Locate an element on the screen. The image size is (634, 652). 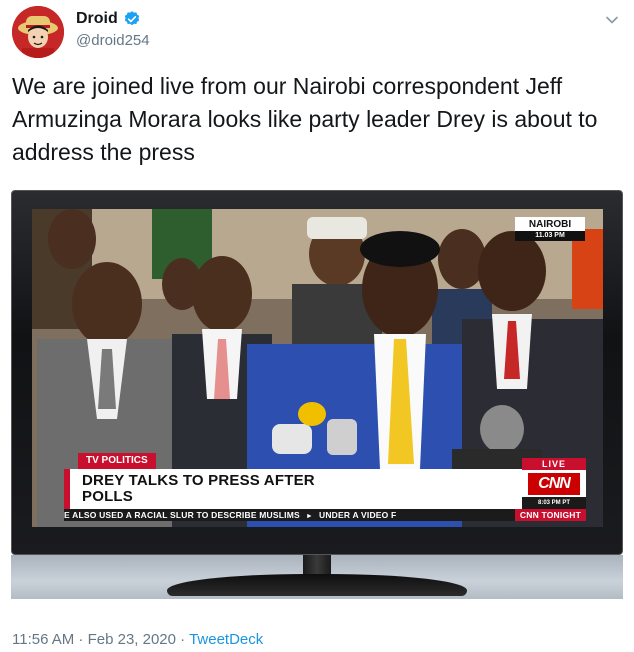
avatar-image is located at coordinates (38, 32).